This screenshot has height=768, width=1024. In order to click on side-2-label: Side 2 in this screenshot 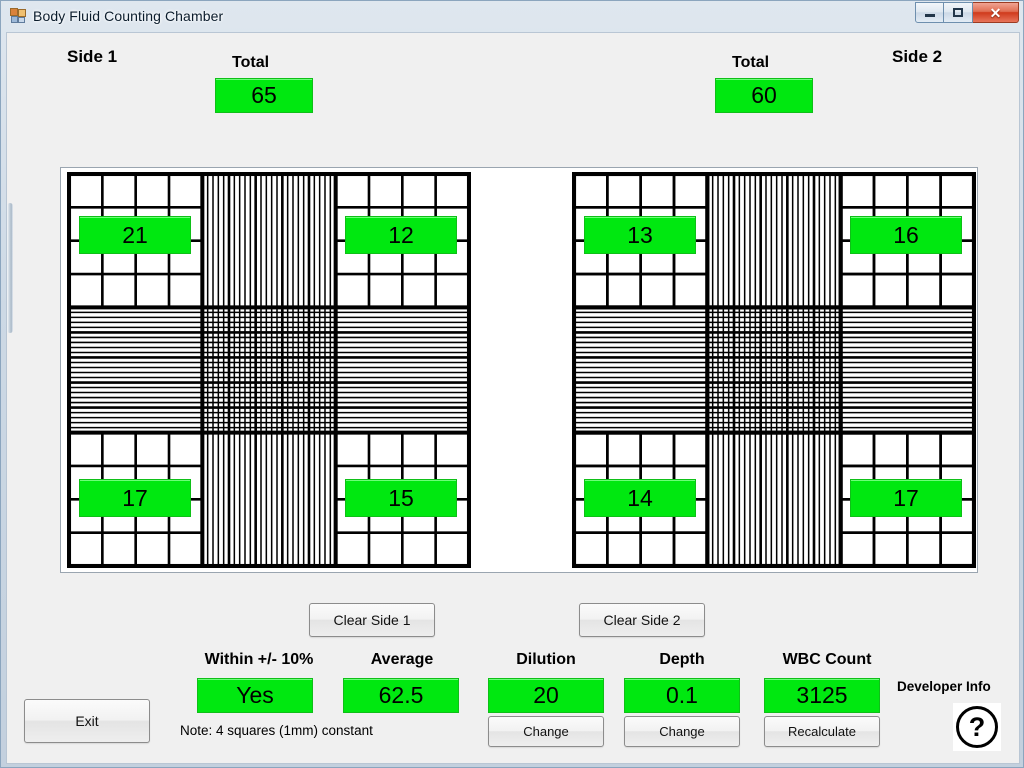, I will do `click(917, 56)`.